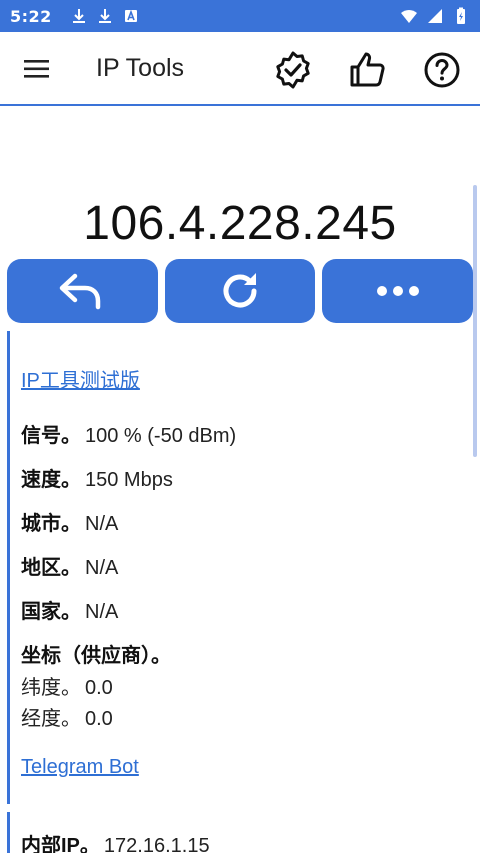 The image size is (480, 853). I want to click on region-row: 地区。 N/A, so click(69, 565).